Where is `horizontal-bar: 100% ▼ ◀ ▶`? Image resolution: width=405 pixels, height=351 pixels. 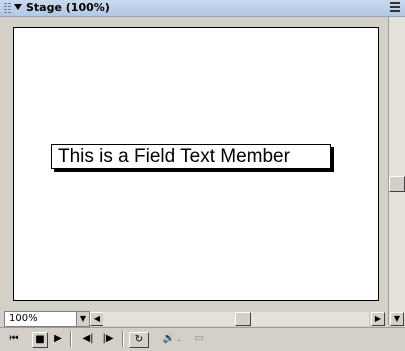 horizontal-bar: 100% ▼ ◀ ▶ is located at coordinates (194, 318).